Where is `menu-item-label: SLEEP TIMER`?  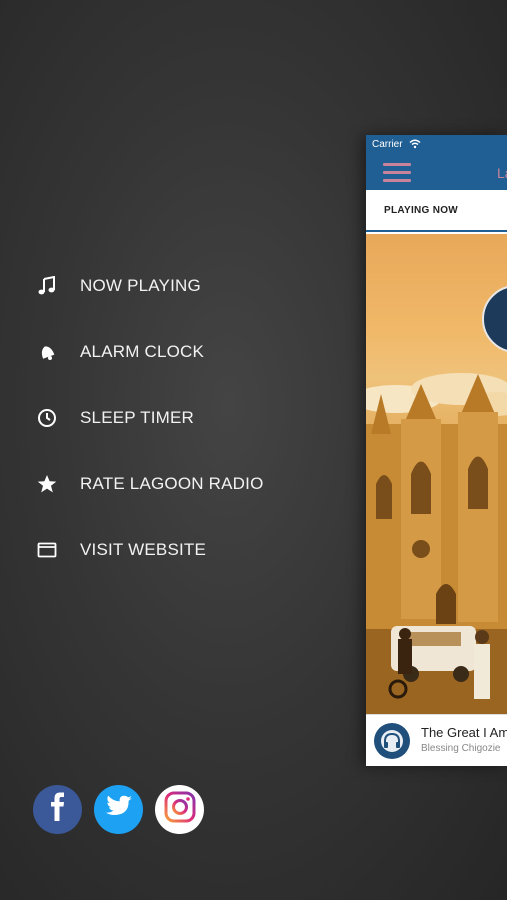 menu-item-label: SLEEP TIMER is located at coordinates (137, 417).